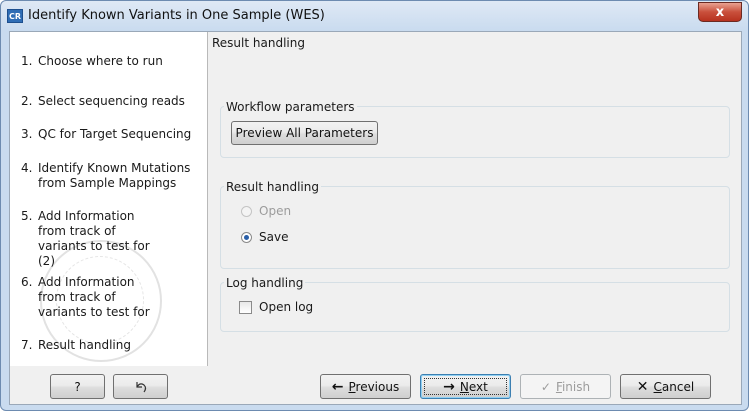 The width and height of the screenshot is (751, 413). What do you see at coordinates (337, 386) in the screenshot?
I see `arrow-left-icon: ←` at bounding box center [337, 386].